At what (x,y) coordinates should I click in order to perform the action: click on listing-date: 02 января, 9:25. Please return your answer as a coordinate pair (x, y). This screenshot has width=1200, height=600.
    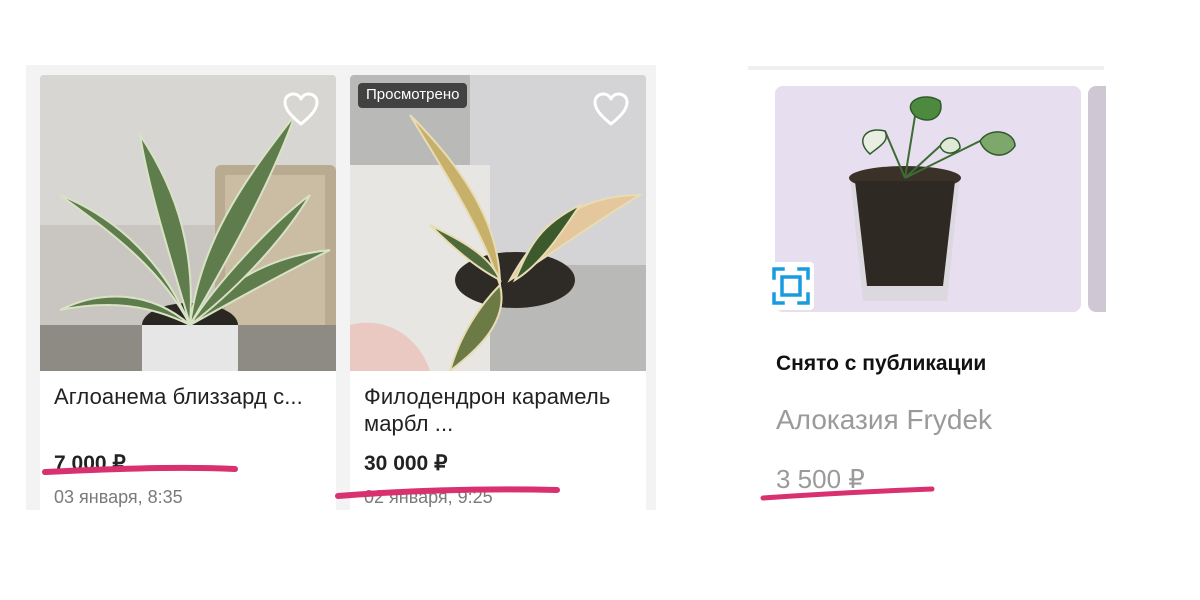
    Looking at the image, I should click on (428, 497).